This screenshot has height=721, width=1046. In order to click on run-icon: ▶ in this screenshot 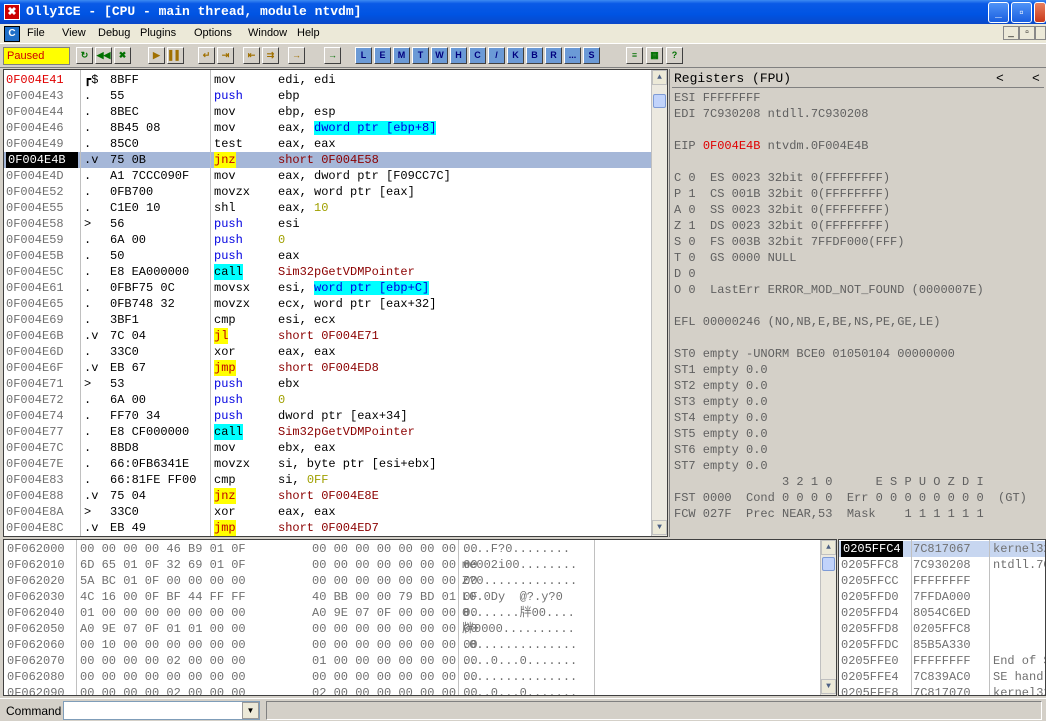, I will do `click(156, 55)`.